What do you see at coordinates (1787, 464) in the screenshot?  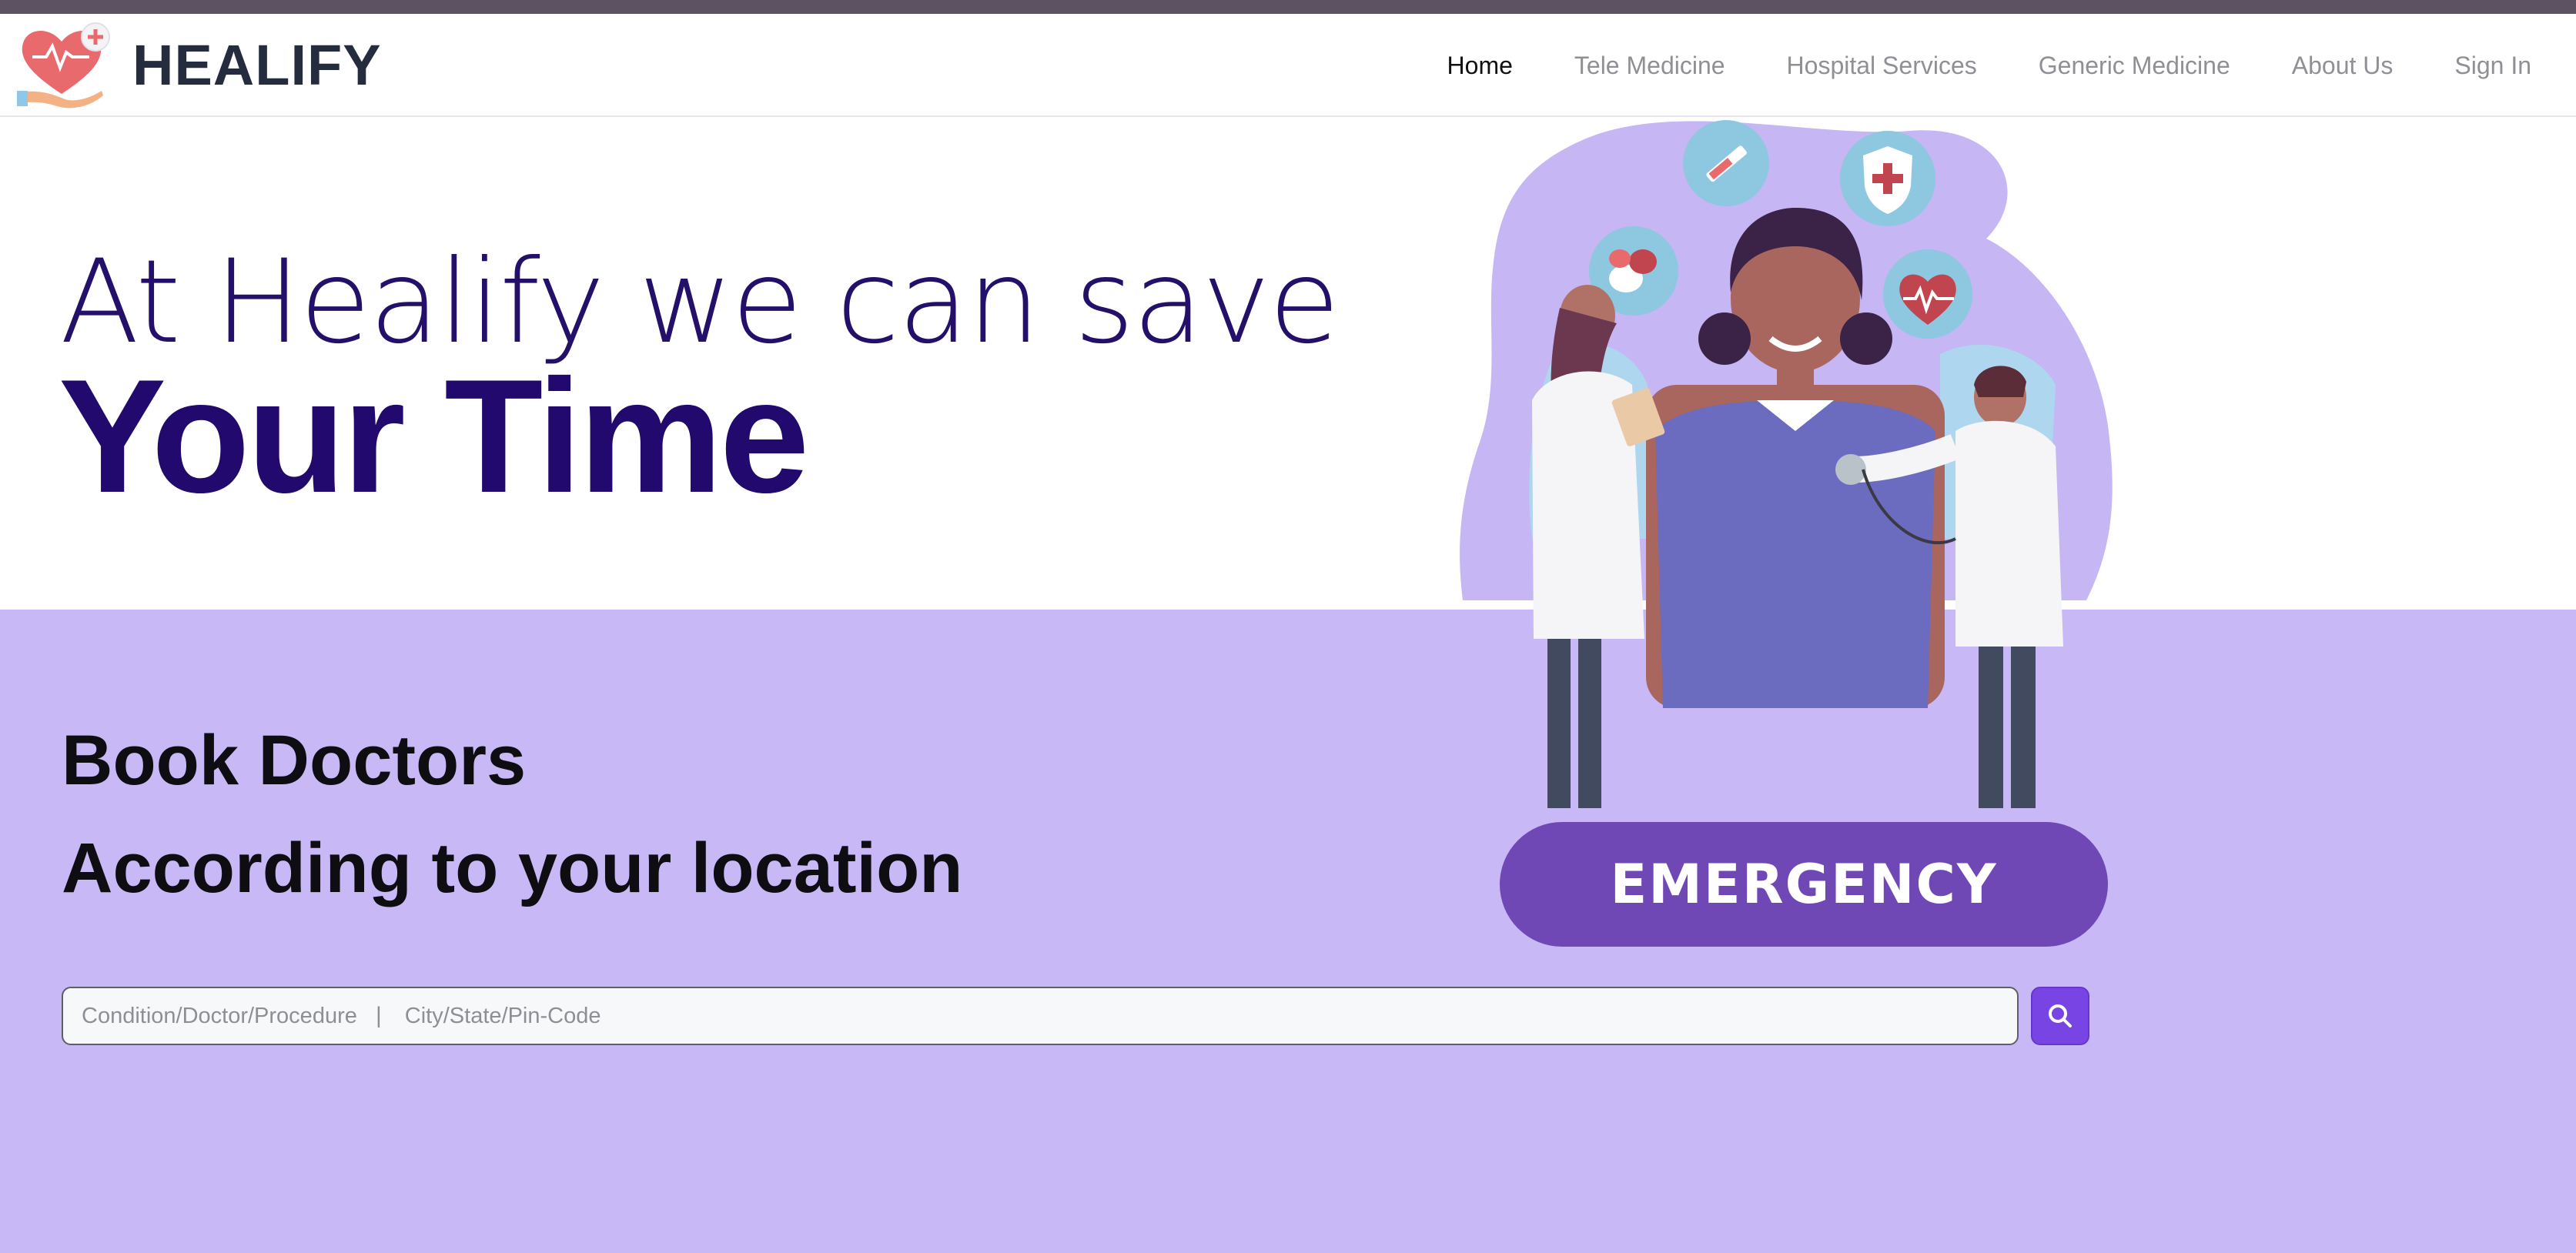 I see `doctors-illustration` at bounding box center [1787, 464].